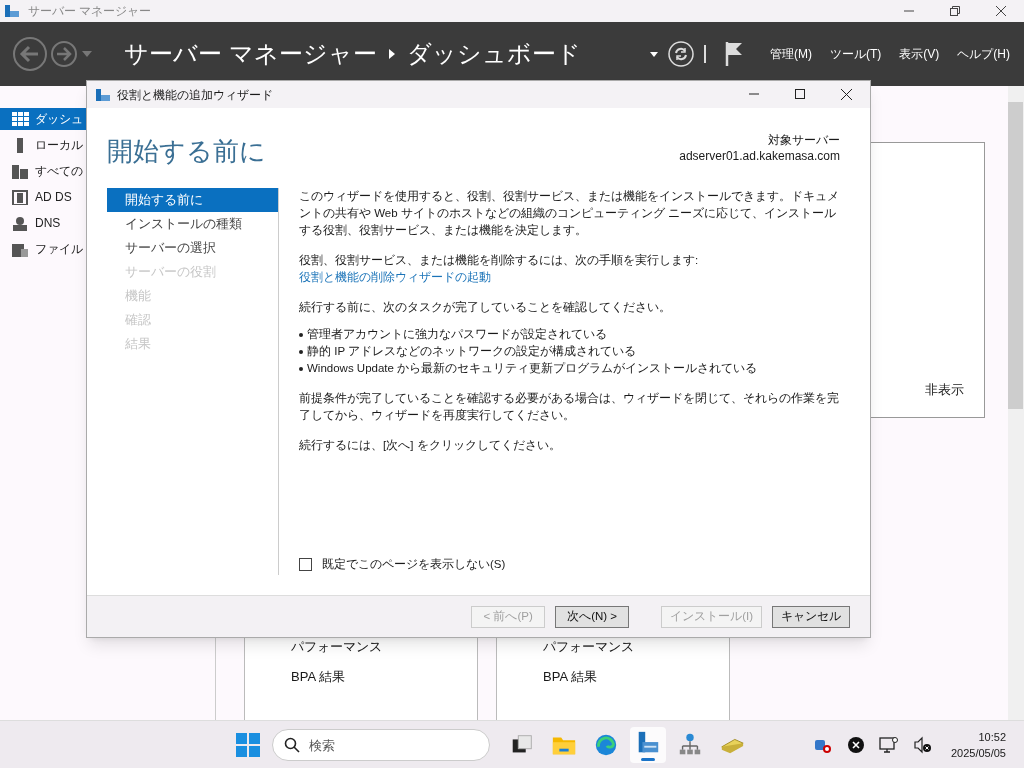 The height and width of the screenshot is (768, 1024). I want to click on window-title: サーバー マネージャー, so click(90, 11).